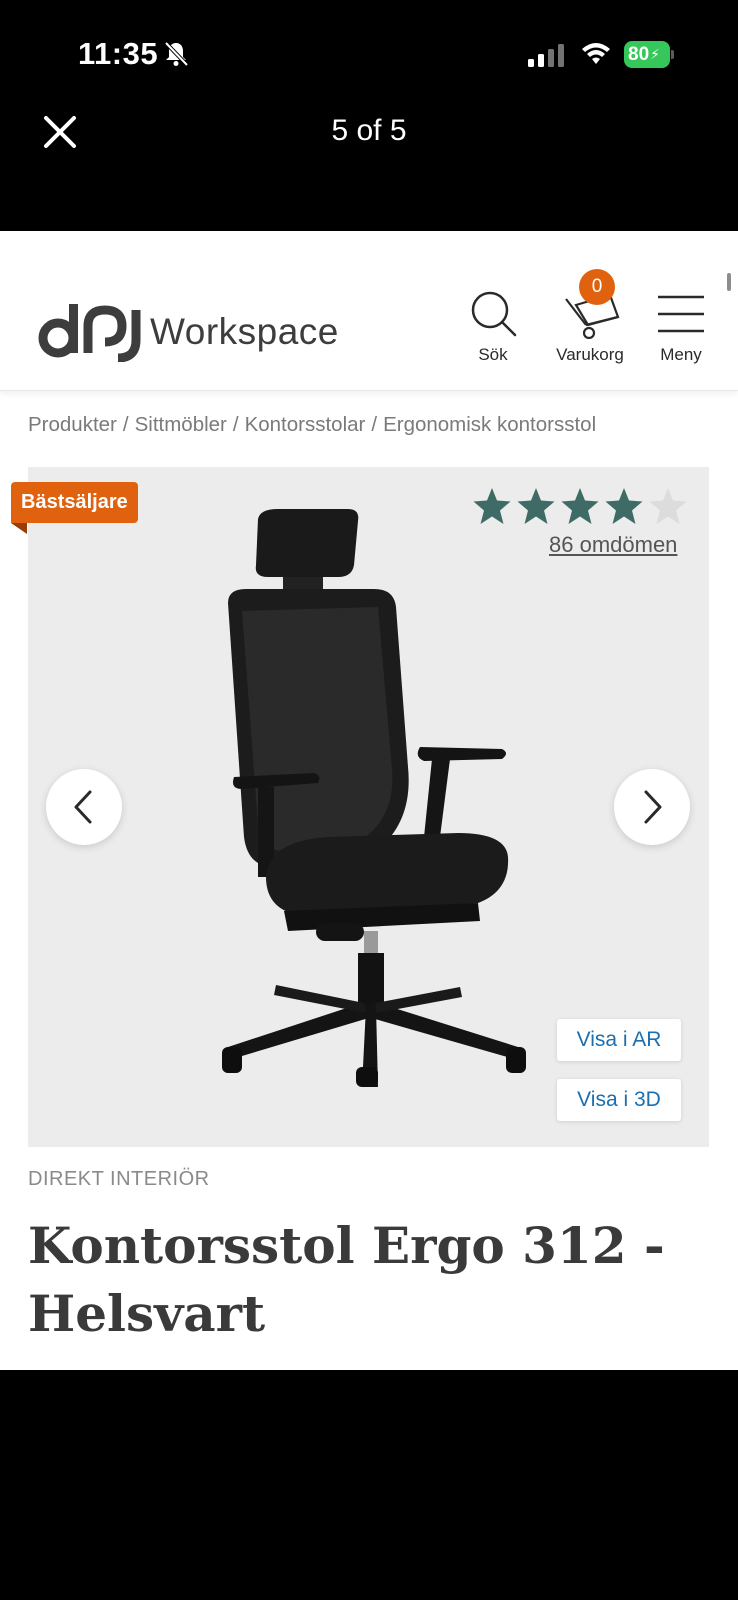  What do you see at coordinates (369, 50) in the screenshot?
I see `status-bar: 11:35 80 ⚡` at bounding box center [369, 50].